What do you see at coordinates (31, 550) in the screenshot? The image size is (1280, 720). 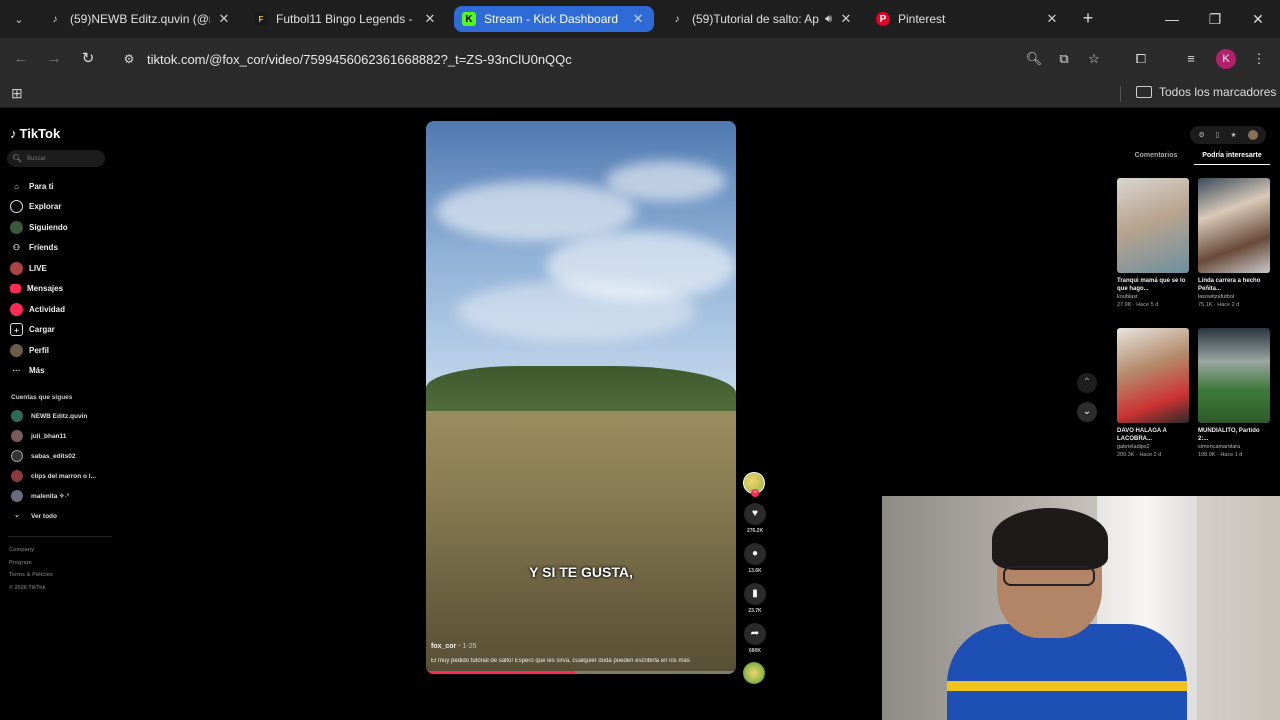 I see `footer-company: Company` at bounding box center [31, 550].